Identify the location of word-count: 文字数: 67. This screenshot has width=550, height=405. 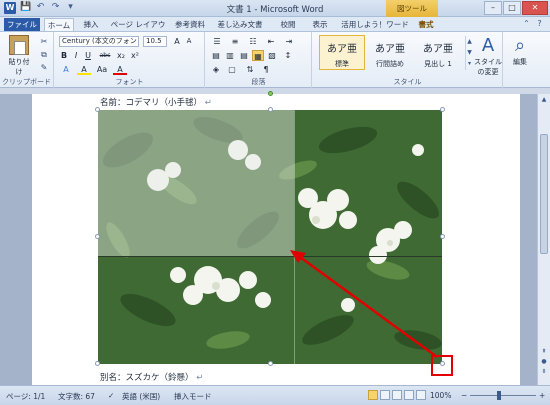
(76, 396).